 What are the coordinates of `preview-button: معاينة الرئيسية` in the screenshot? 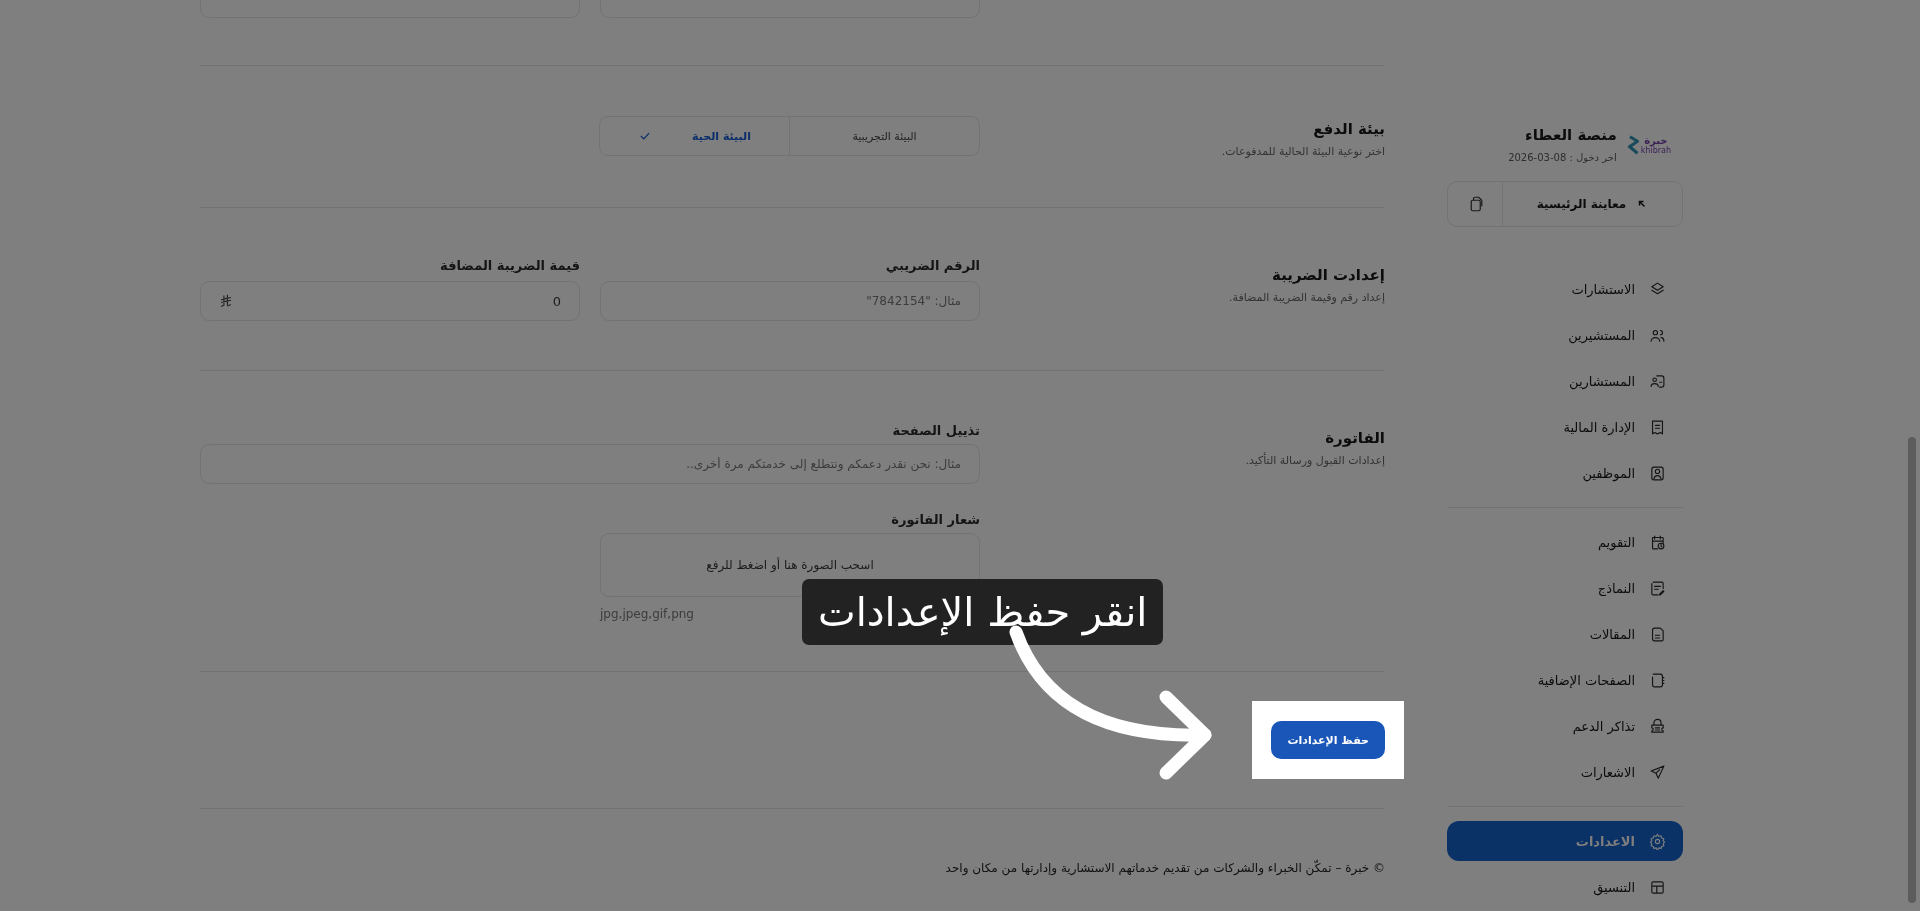 It's located at (1565, 204).